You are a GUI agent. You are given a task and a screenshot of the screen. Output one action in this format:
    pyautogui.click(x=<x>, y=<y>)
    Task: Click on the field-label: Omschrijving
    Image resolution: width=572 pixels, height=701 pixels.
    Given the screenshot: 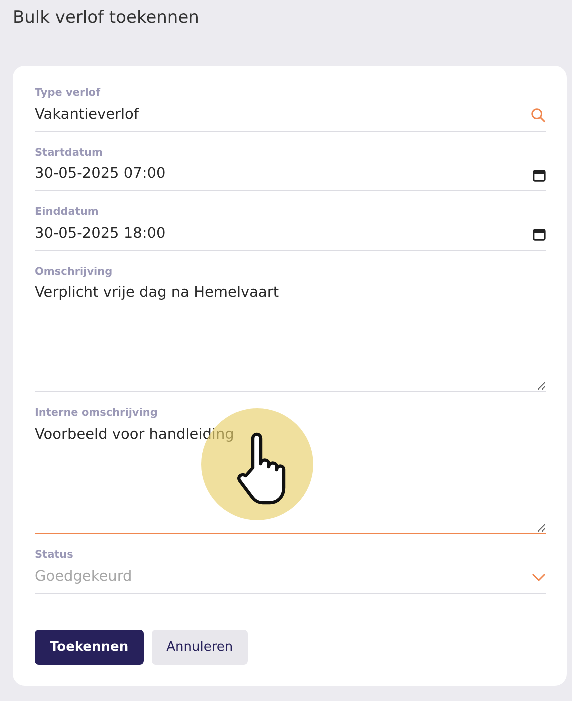 What is the action you would take?
    pyautogui.click(x=74, y=272)
    